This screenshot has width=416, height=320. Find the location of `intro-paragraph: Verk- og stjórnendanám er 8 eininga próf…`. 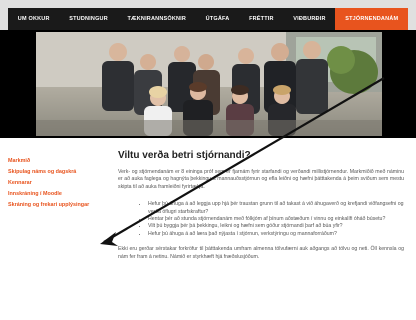

intro-paragraph: Verk- og stjórnendanám er 8 eininga próf… is located at coordinates (261, 179).